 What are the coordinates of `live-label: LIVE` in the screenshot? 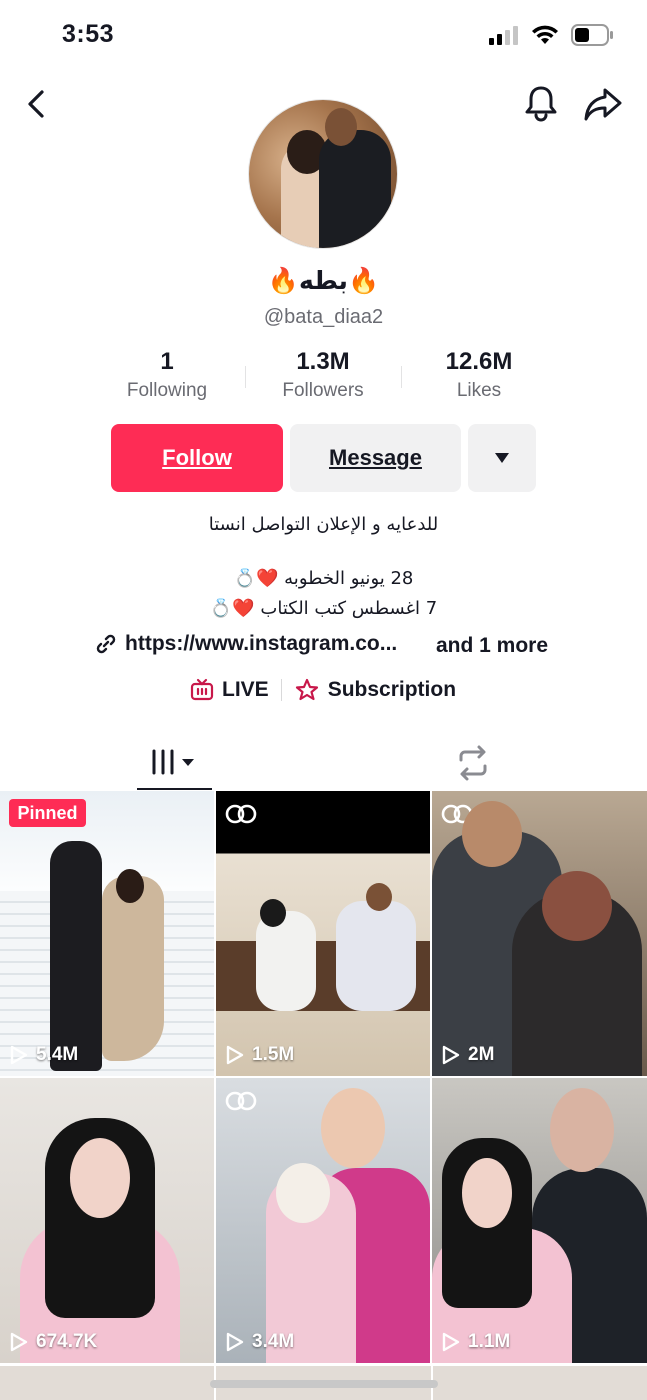 It's located at (245, 690).